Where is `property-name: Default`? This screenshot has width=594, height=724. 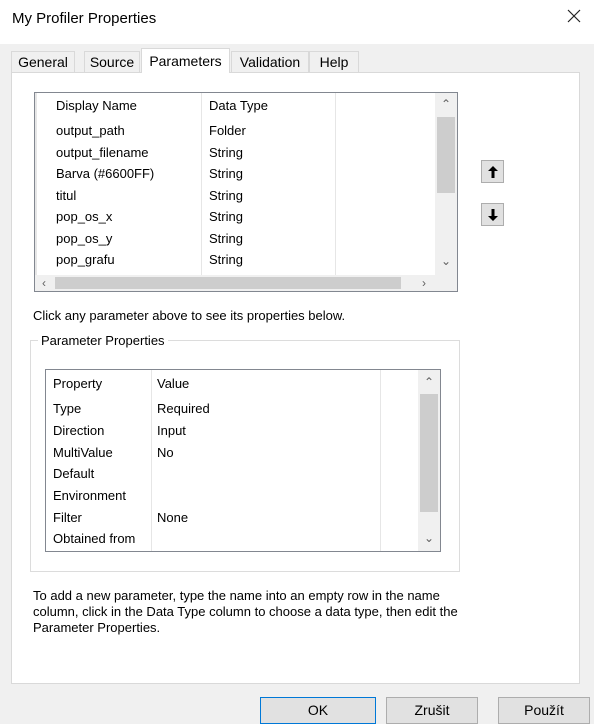
property-name: Default is located at coordinates (74, 473).